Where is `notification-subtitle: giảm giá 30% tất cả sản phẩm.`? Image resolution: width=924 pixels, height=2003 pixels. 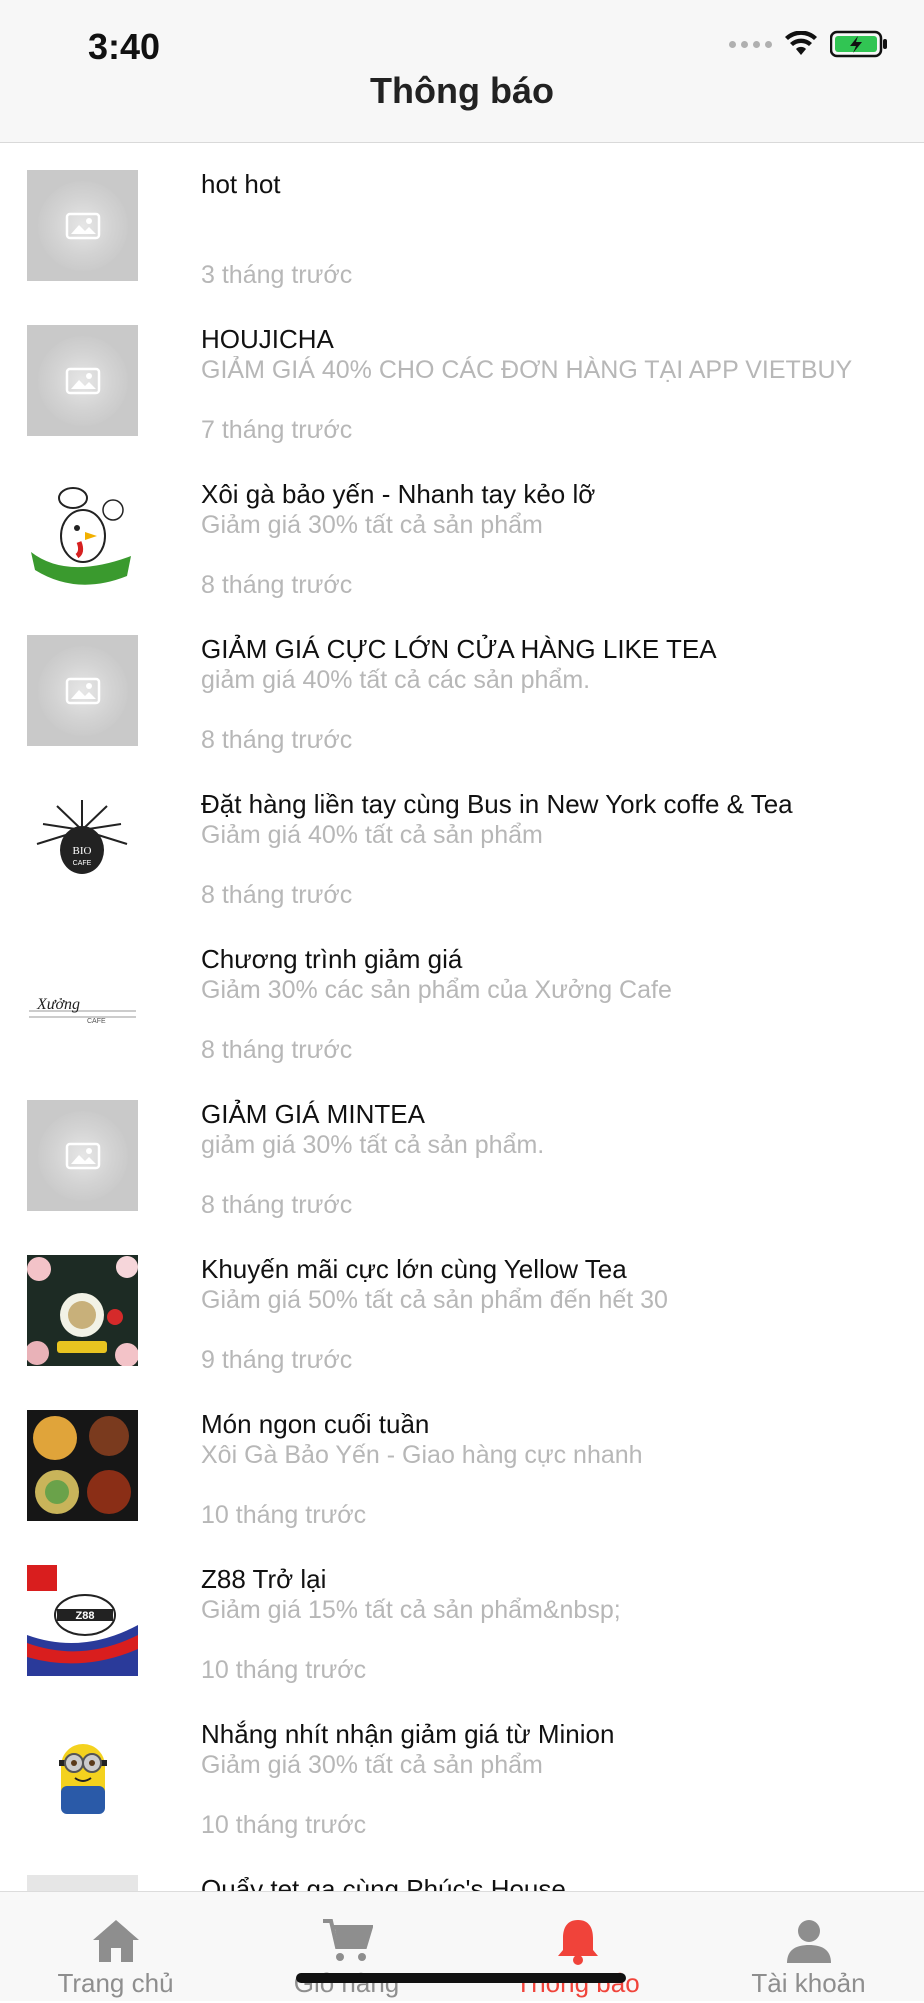
notification-subtitle: giảm giá 30% tất cả sản phẩm. is located at coordinates (373, 1145).